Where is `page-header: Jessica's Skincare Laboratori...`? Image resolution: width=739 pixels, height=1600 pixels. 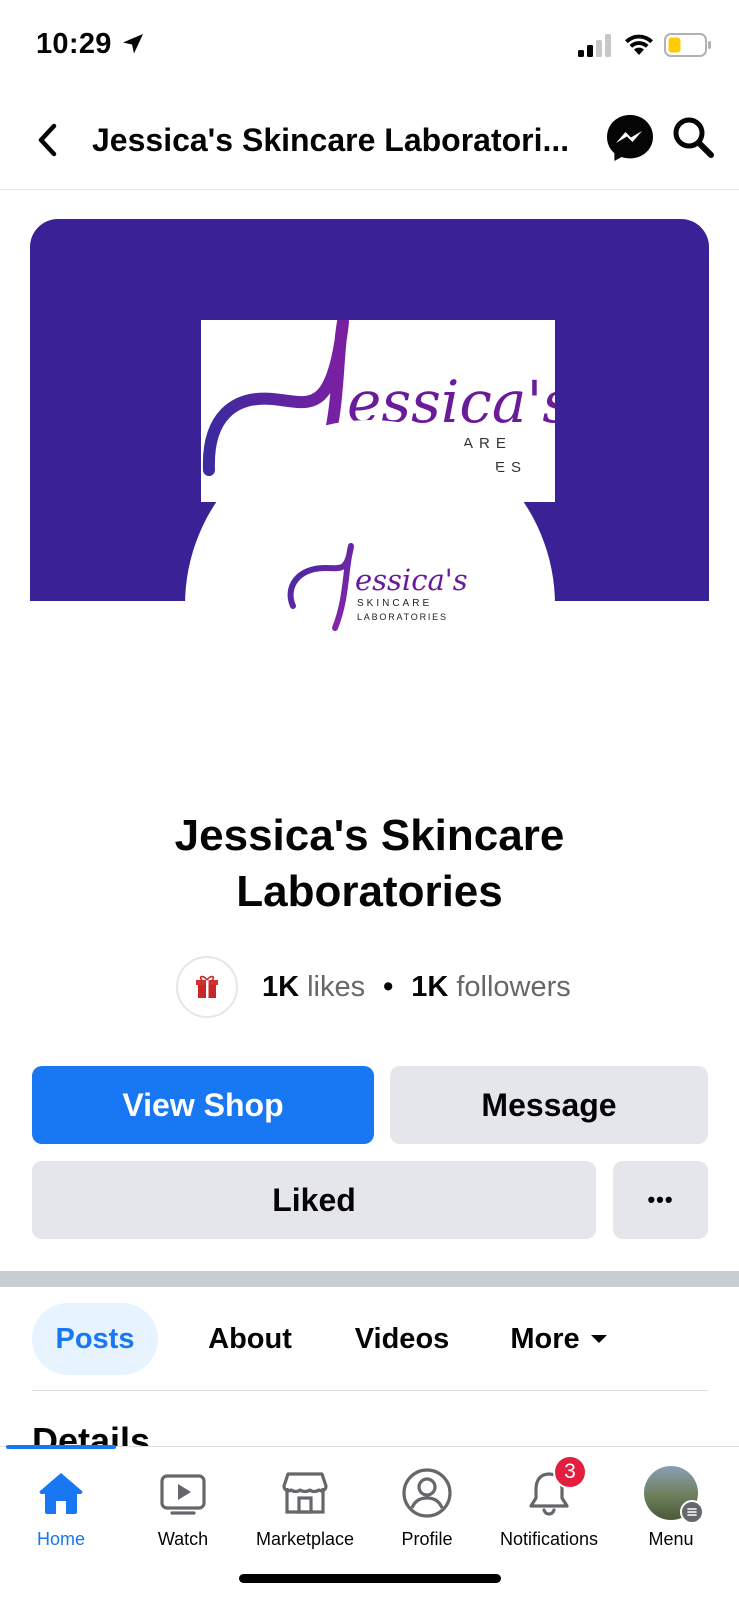 page-header: Jessica's Skincare Laboratori... is located at coordinates (369, 141).